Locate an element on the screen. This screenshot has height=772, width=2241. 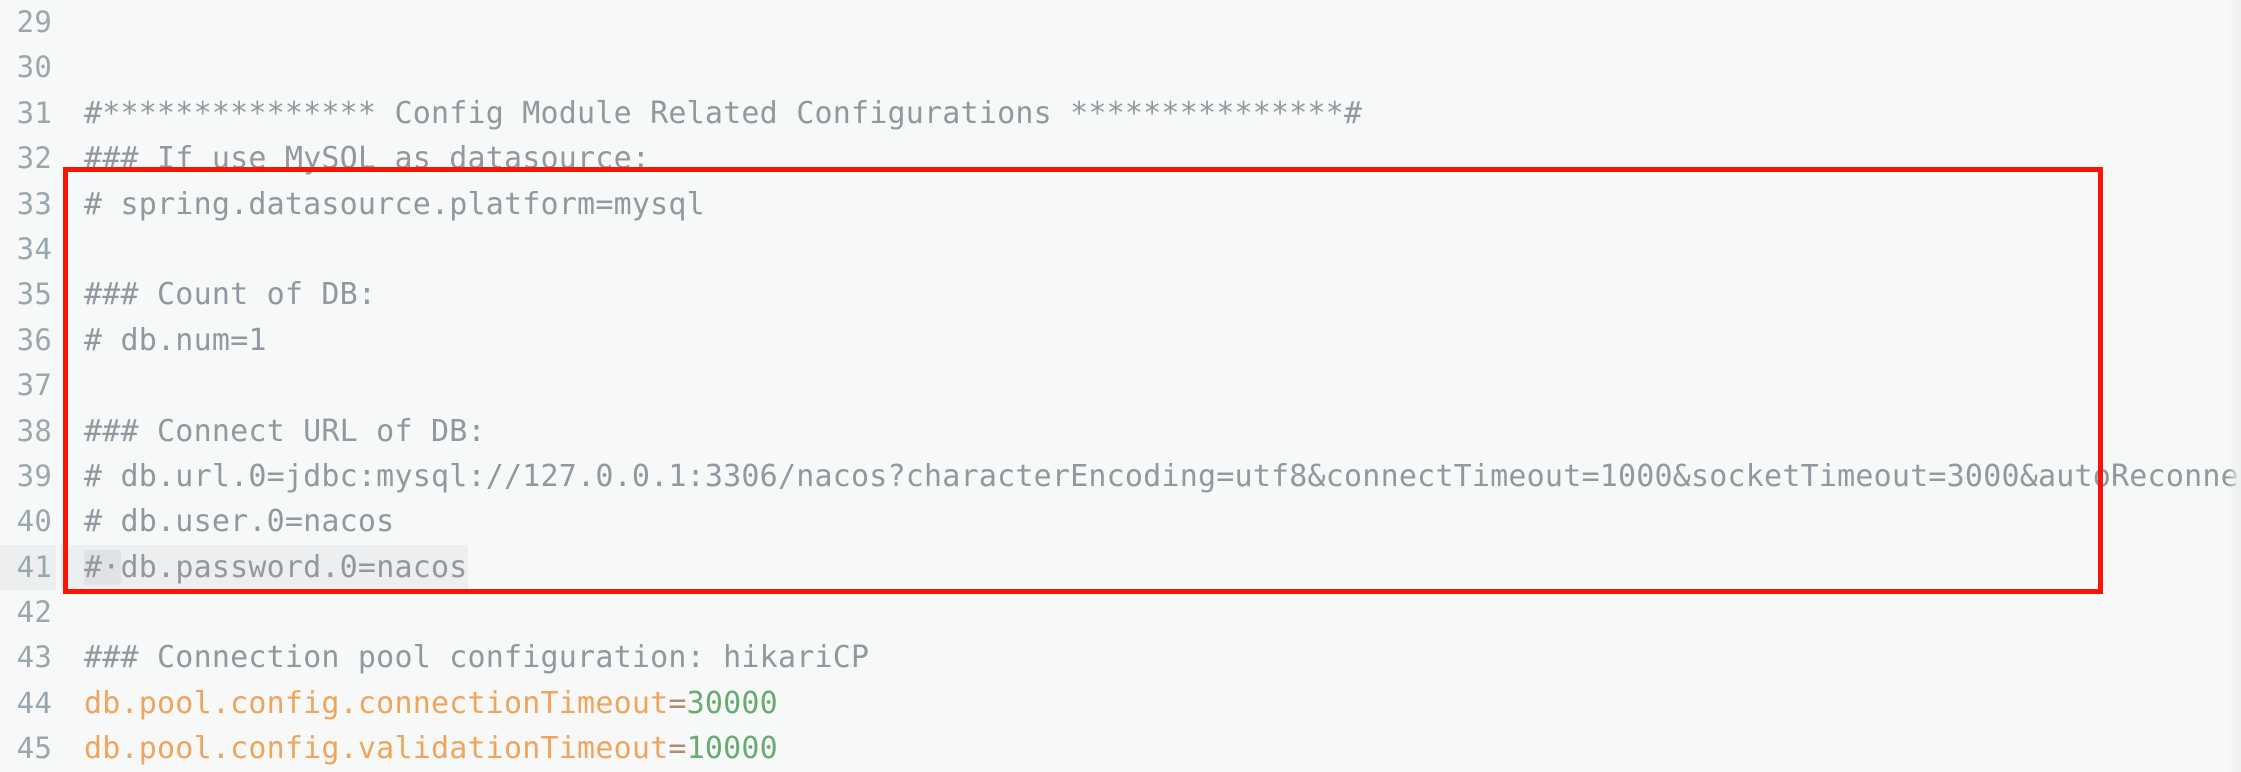
code-line: 40 # db.user.0=nacos is located at coordinates (1120, 521).